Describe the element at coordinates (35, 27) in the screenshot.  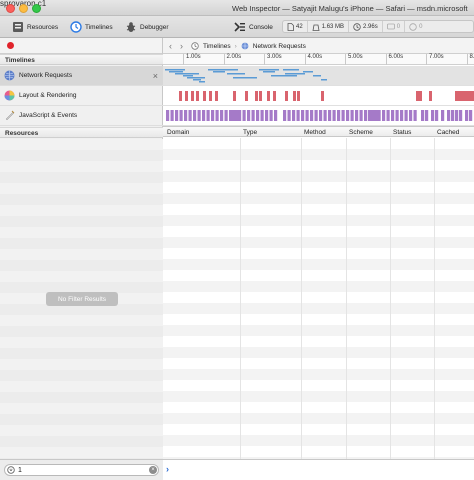
I see `tab-resources: Resources` at that location.